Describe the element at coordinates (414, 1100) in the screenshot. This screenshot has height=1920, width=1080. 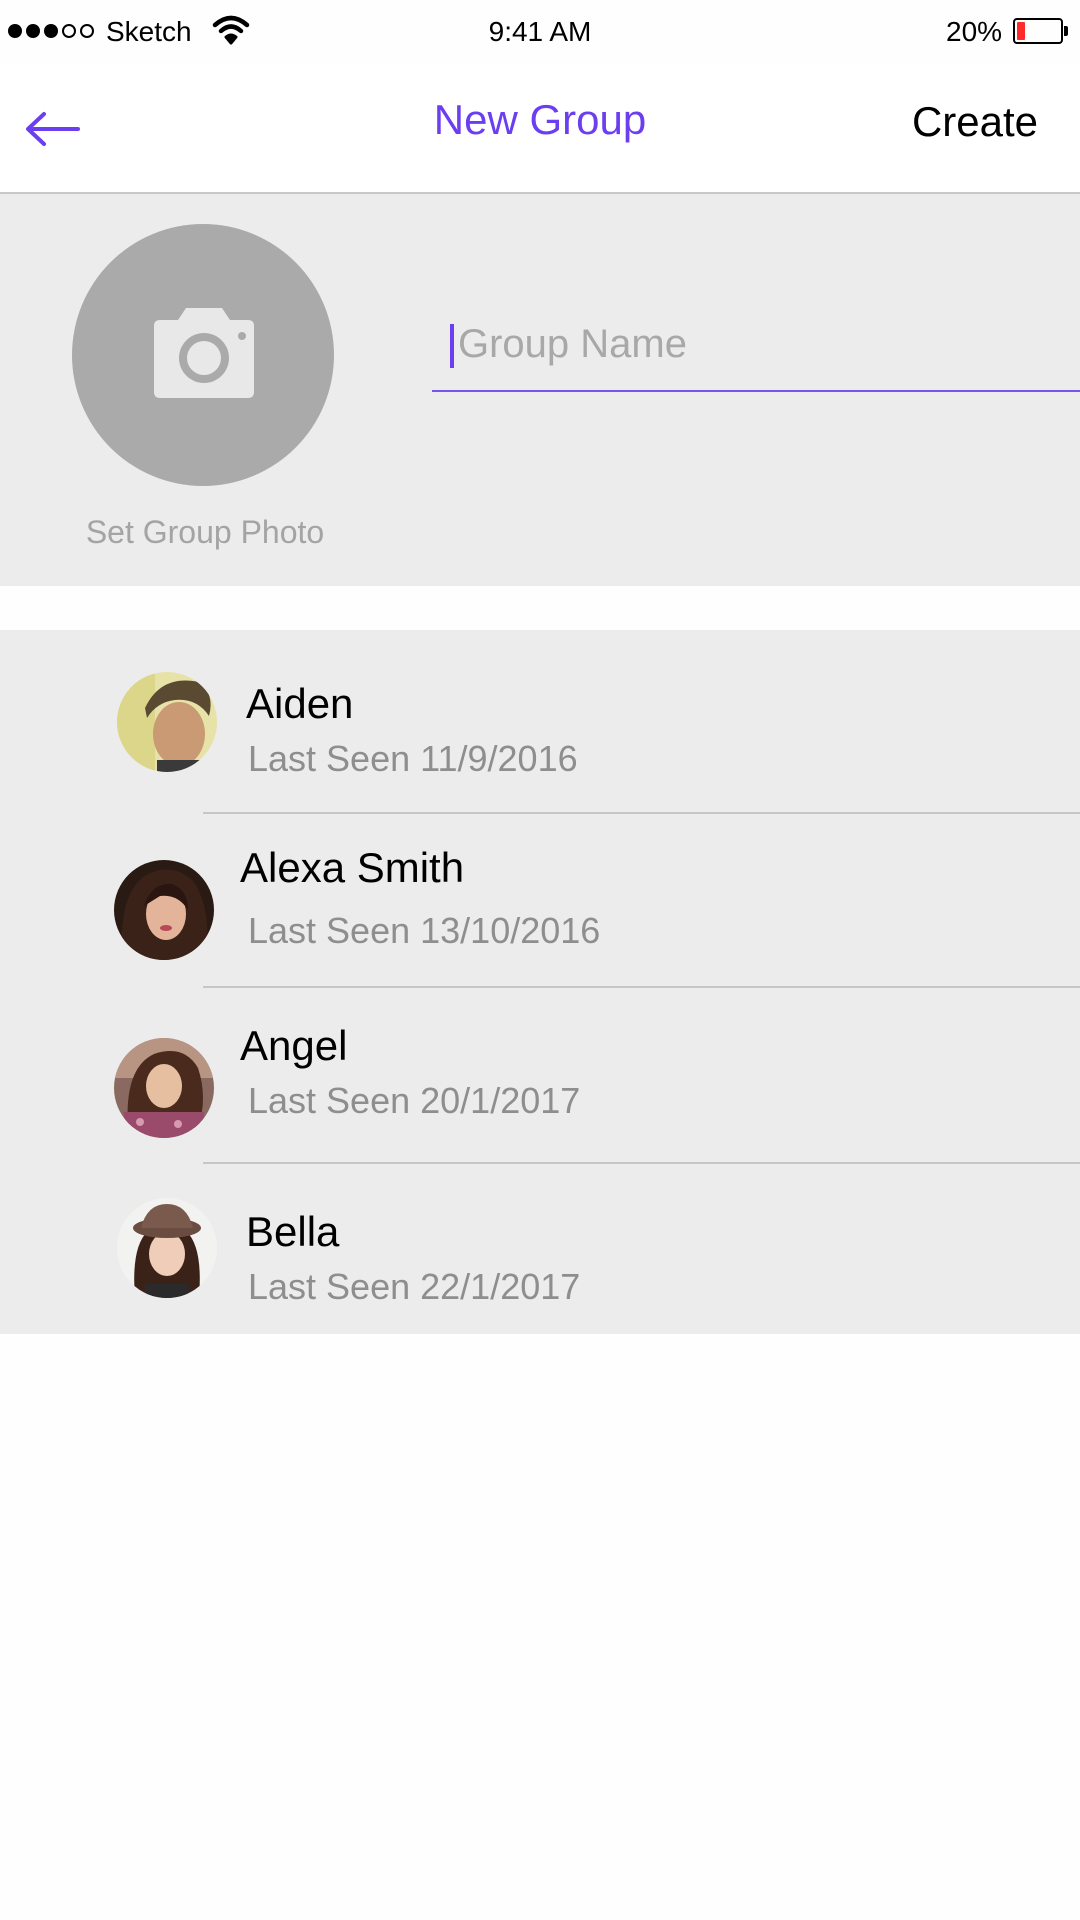
I see `contact-last-seen: Last Seen 20/1/2017` at that location.